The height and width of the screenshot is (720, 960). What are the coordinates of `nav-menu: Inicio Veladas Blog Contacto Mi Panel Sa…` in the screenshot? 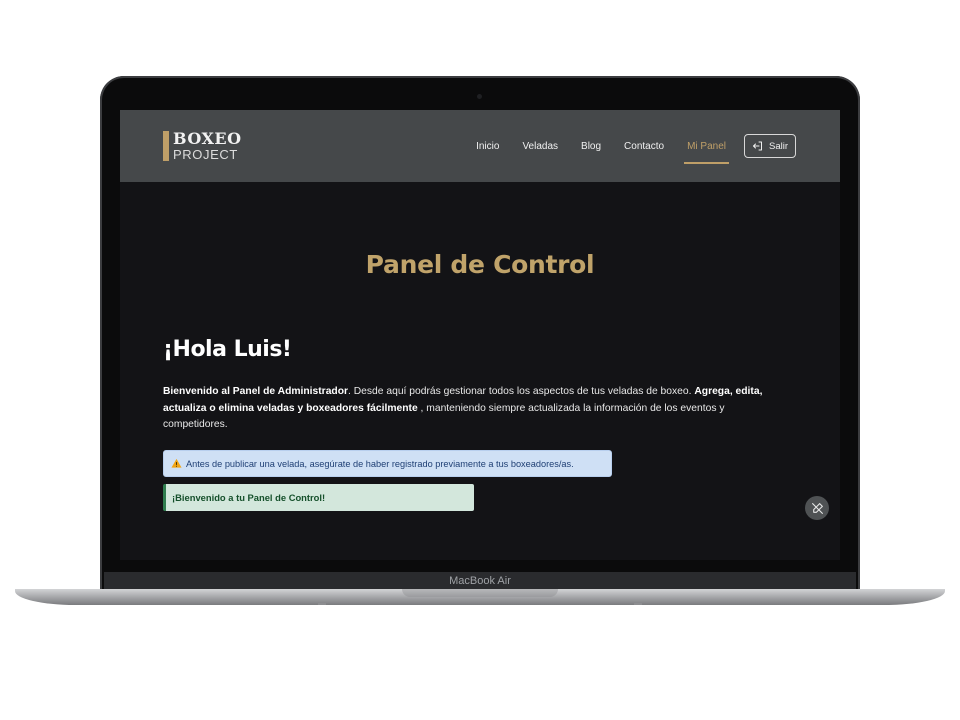 It's located at (624, 149).